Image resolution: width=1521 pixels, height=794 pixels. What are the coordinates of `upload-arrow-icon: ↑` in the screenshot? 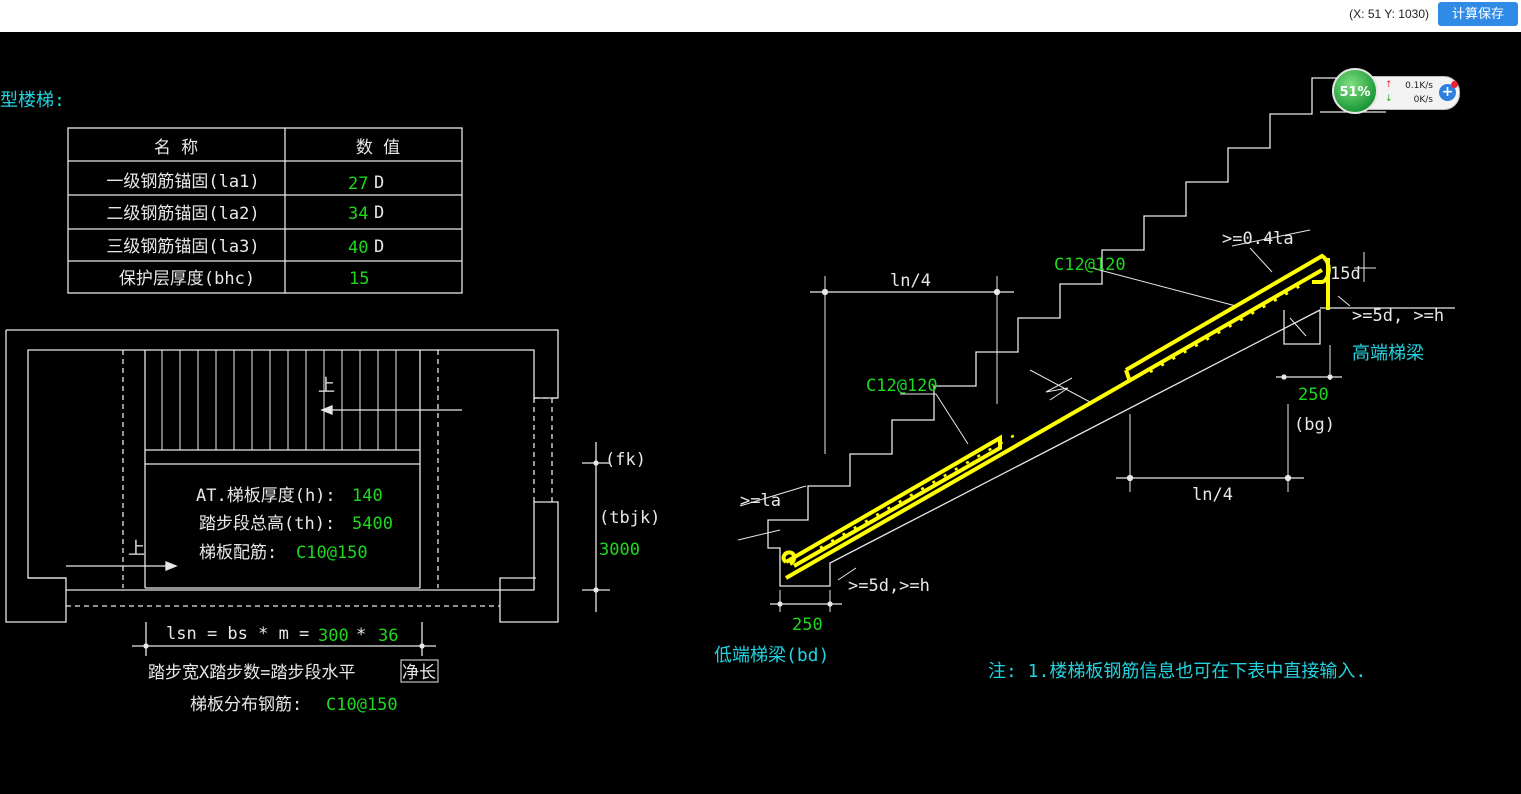 It's located at (1389, 85).